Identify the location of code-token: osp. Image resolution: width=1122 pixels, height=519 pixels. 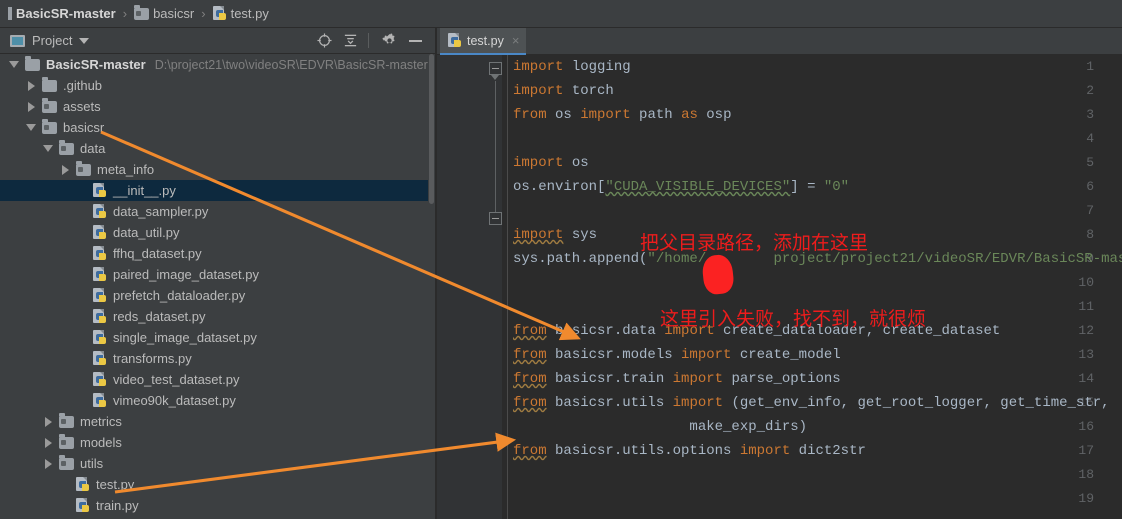
(714, 115).